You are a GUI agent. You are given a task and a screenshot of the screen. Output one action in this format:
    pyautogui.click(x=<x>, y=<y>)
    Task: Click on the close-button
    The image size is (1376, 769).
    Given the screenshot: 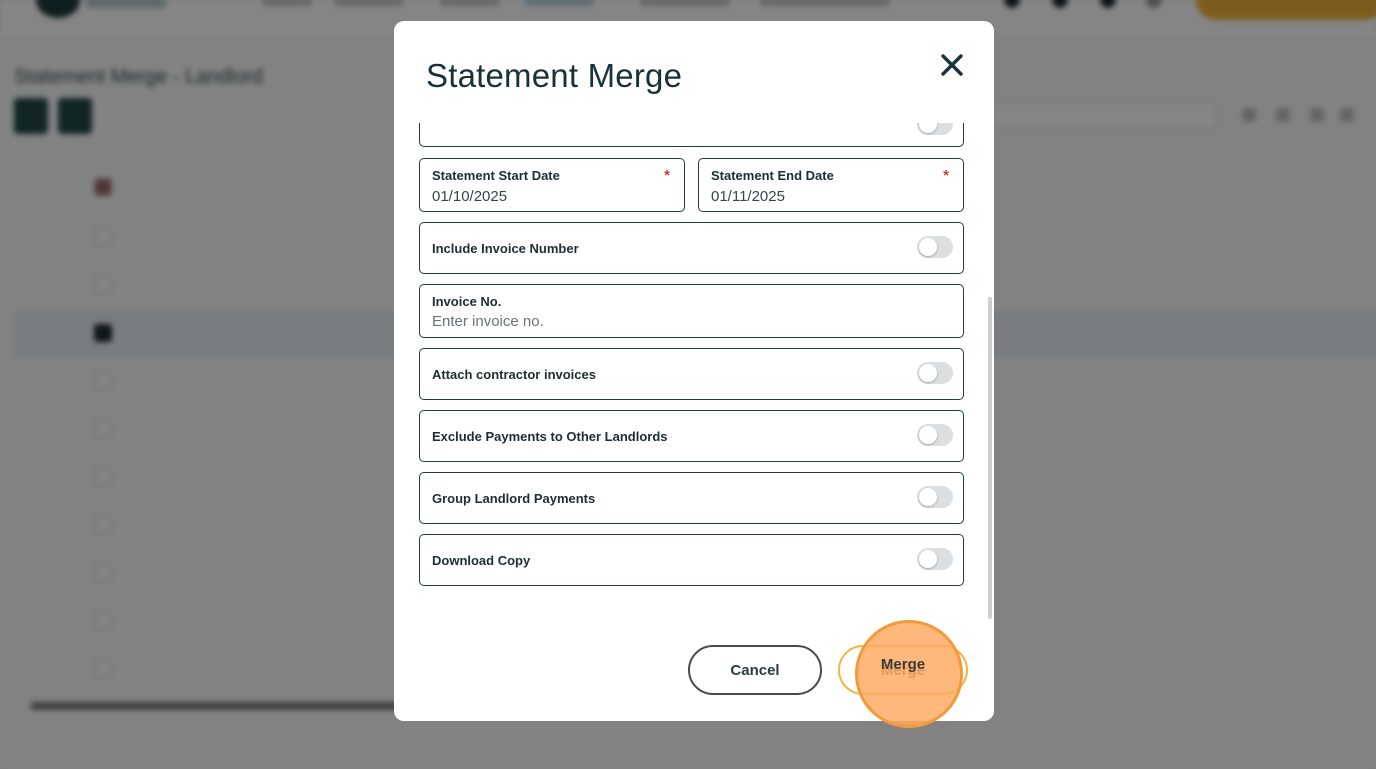 What is the action you would take?
    pyautogui.click(x=952, y=65)
    